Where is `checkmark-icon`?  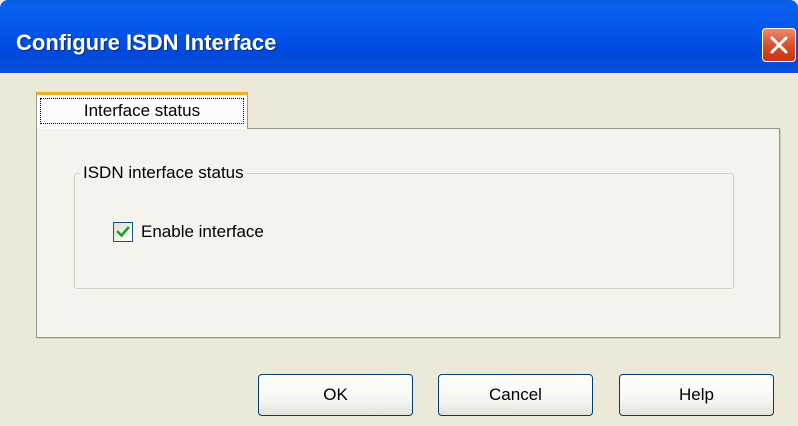
checkmark-icon is located at coordinates (123, 232).